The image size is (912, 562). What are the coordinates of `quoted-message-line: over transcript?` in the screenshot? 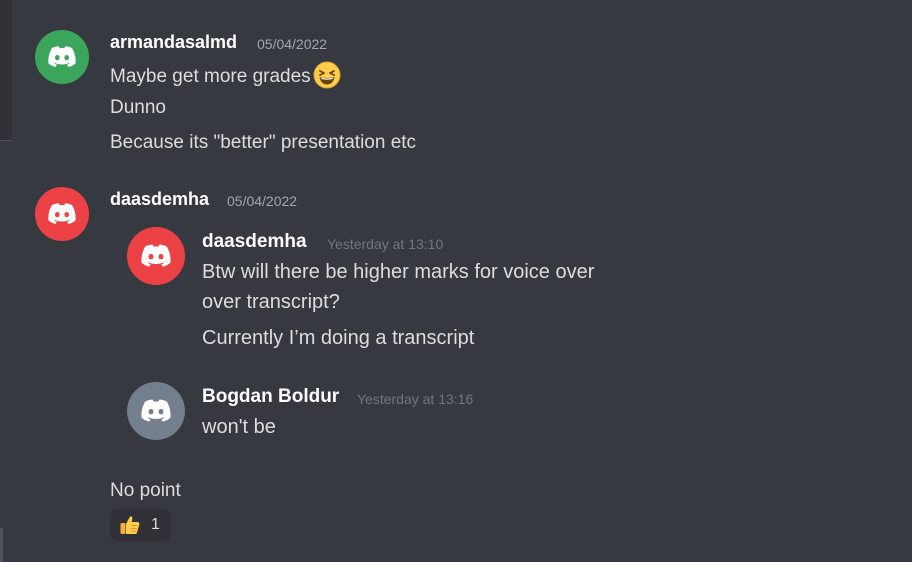 It's located at (271, 302).